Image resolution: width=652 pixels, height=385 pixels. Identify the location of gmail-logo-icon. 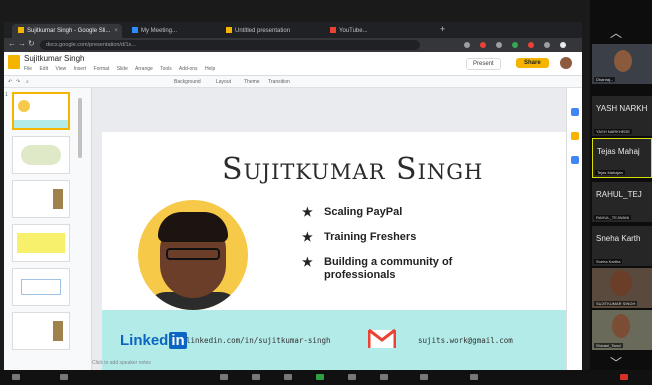
(382, 338).